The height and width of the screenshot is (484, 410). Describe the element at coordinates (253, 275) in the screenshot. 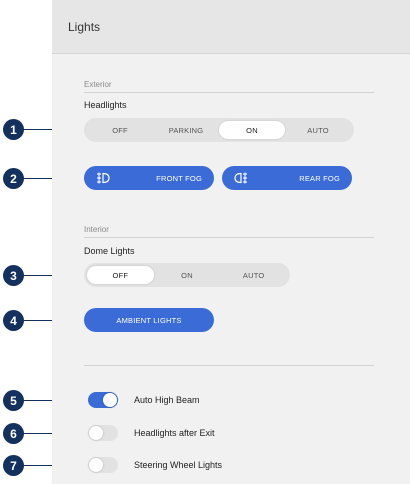

I see `dome-lights-option-auto: AUTO` at that location.